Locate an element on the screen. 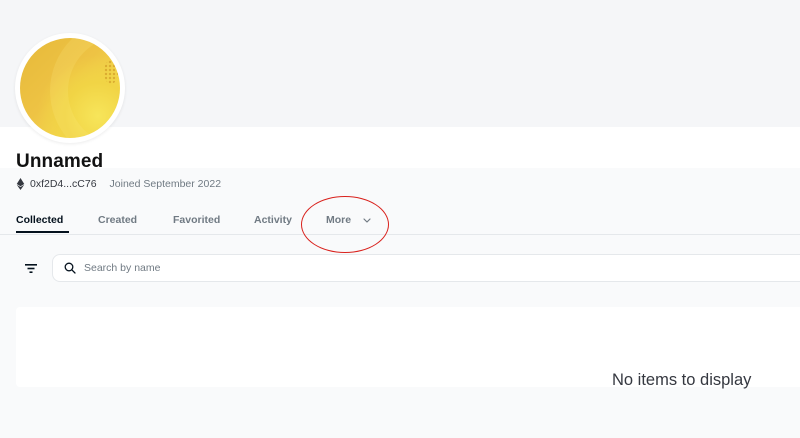  joined-date: Joined September 2022 is located at coordinates (165, 184).